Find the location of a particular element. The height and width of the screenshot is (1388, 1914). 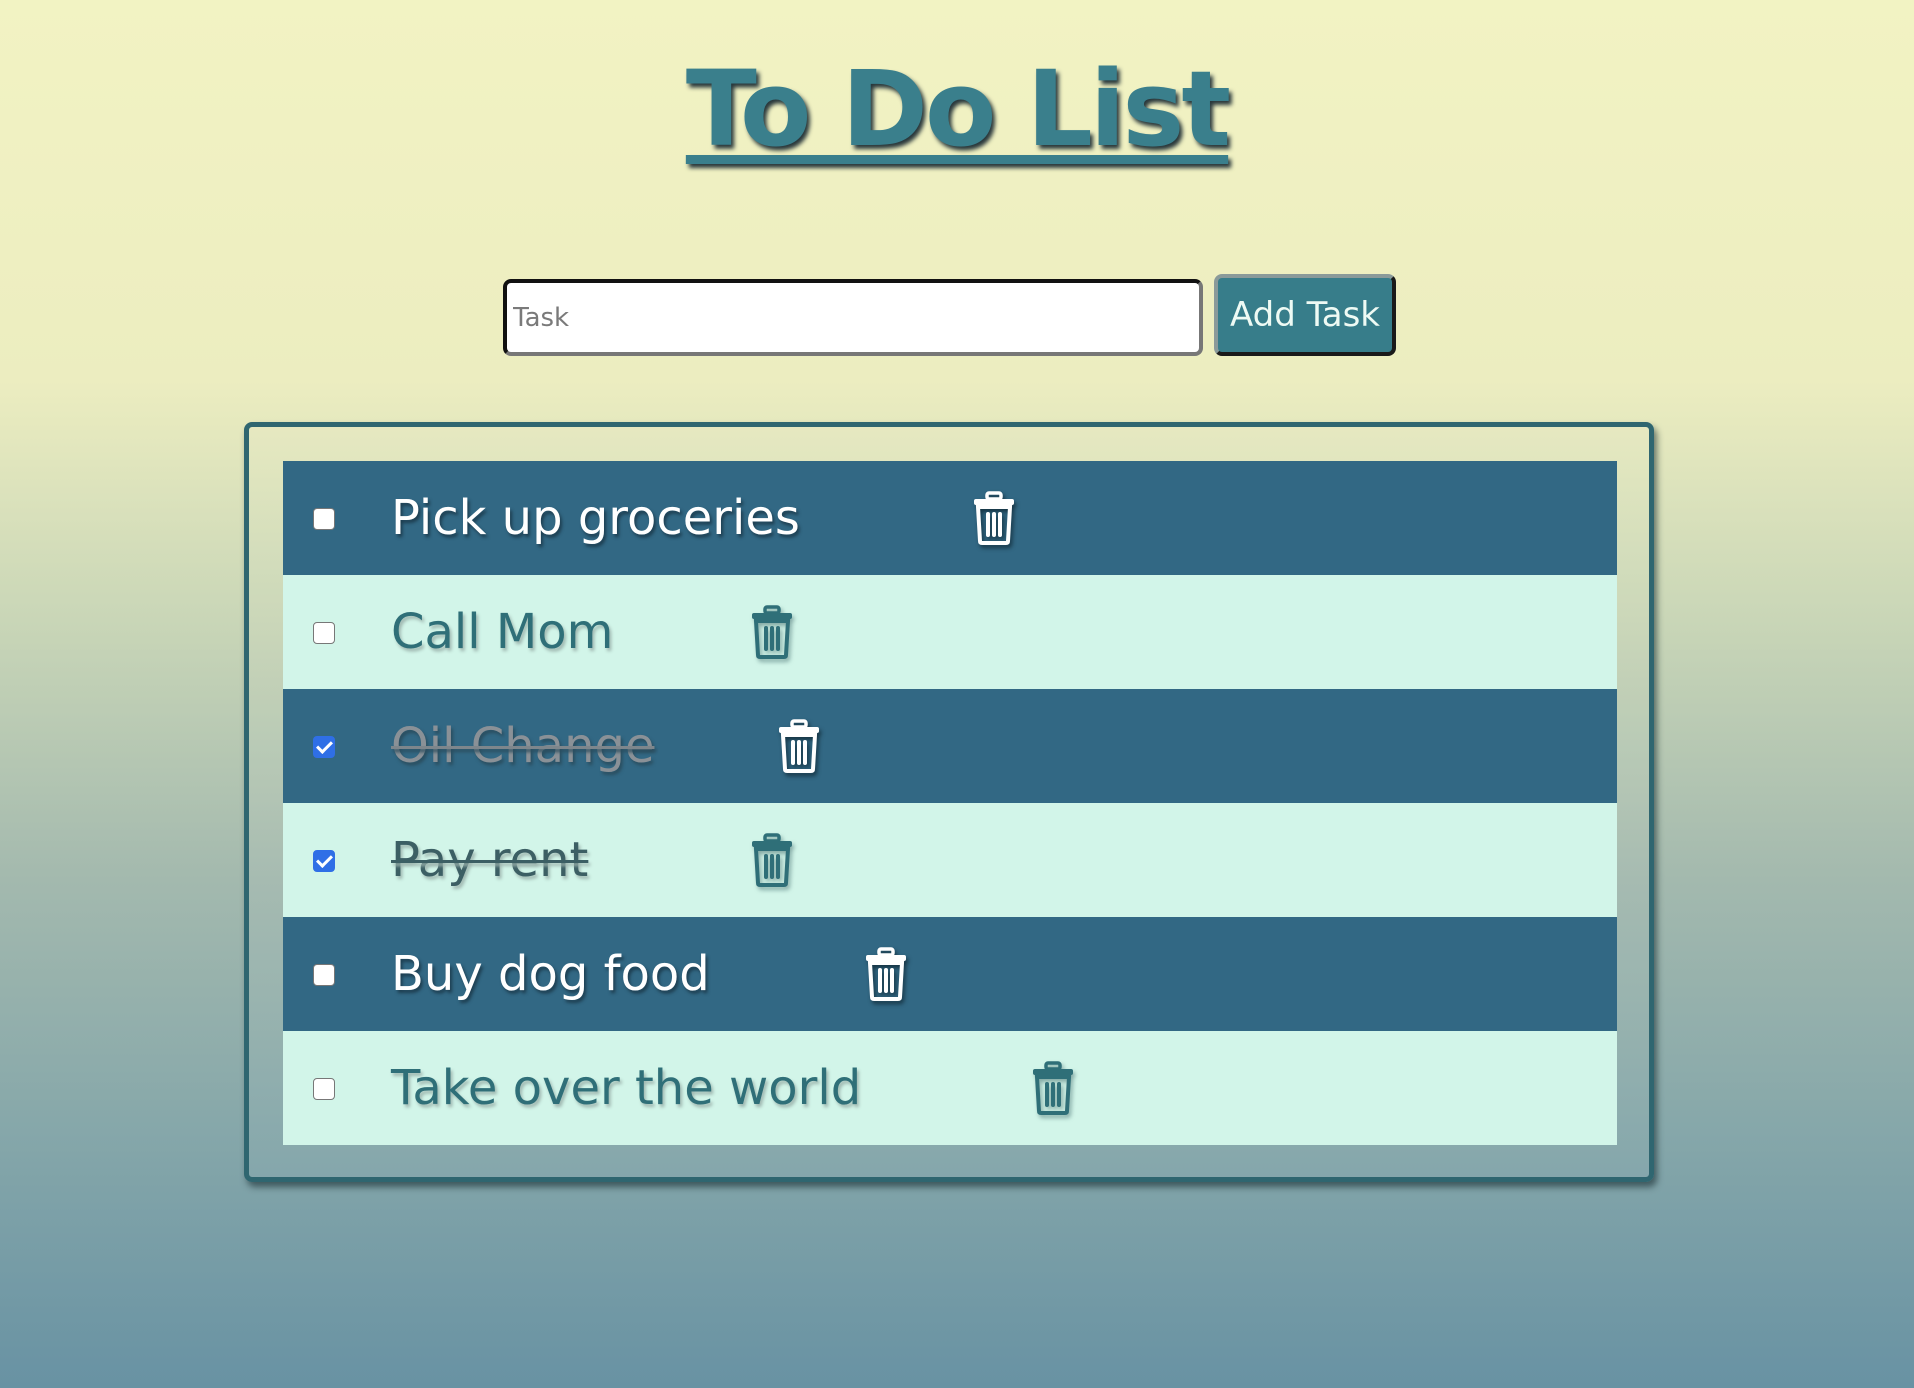

add-task-button: Add Task is located at coordinates (1305, 315).